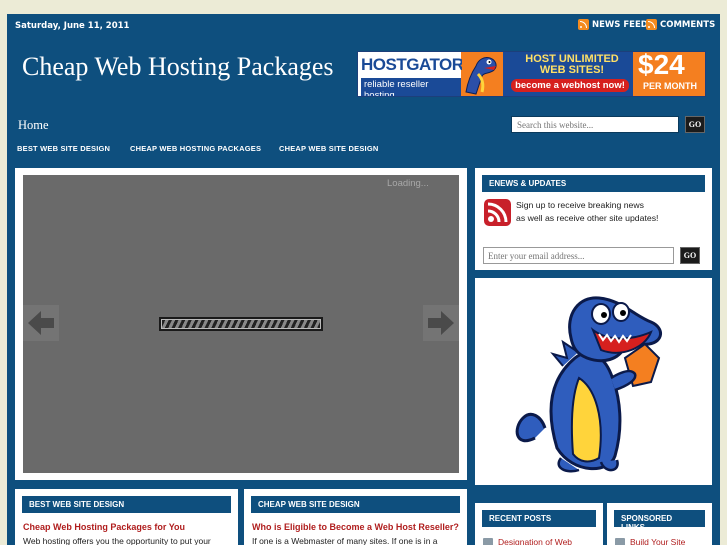  Describe the element at coordinates (572, 64) in the screenshot. I see `banner-headline: HOST UNLIMITED WEB SITES!` at that location.